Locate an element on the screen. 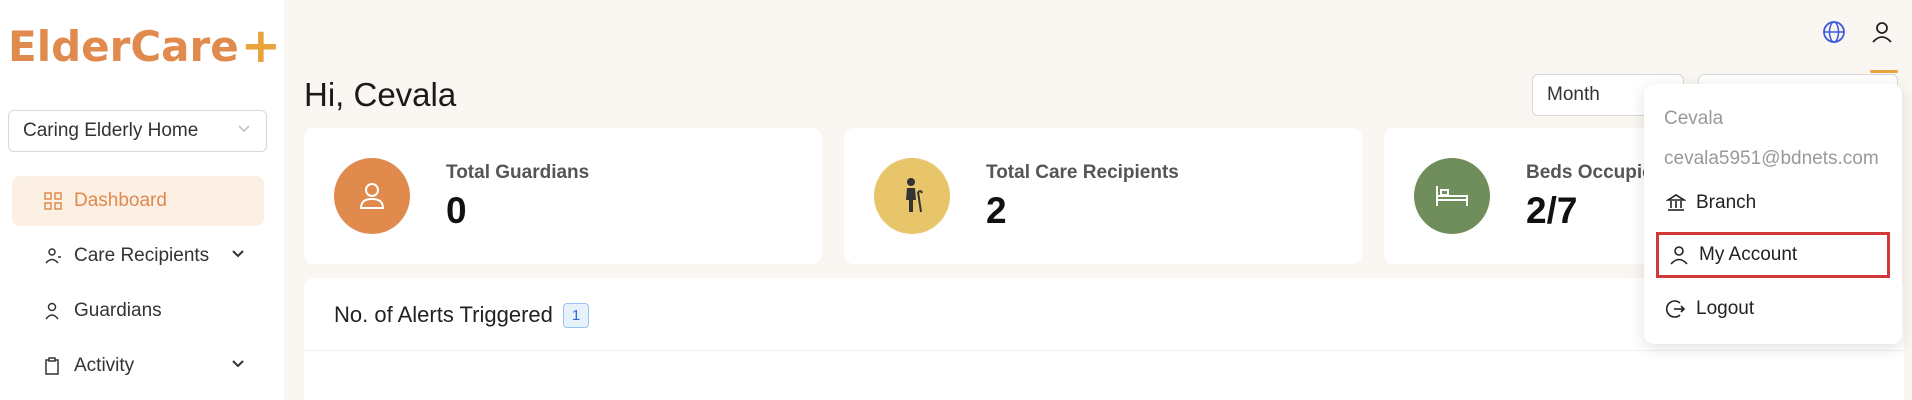 Image resolution: width=1912 pixels, height=400 pixels. alerts-title: No. of Alerts Triggered is located at coordinates (443, 314).